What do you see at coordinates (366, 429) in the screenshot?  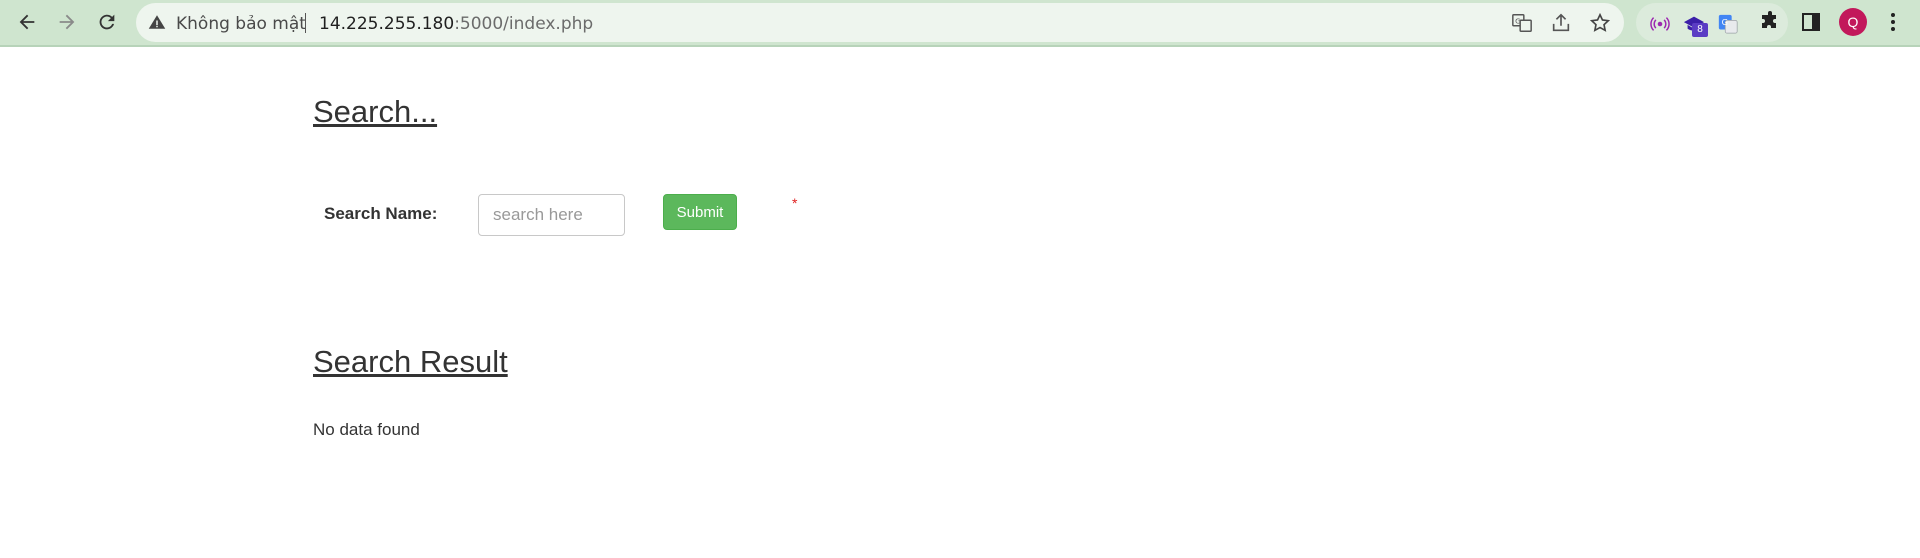 I see `no-data-message: No data found` at bounding box center [366, 429].